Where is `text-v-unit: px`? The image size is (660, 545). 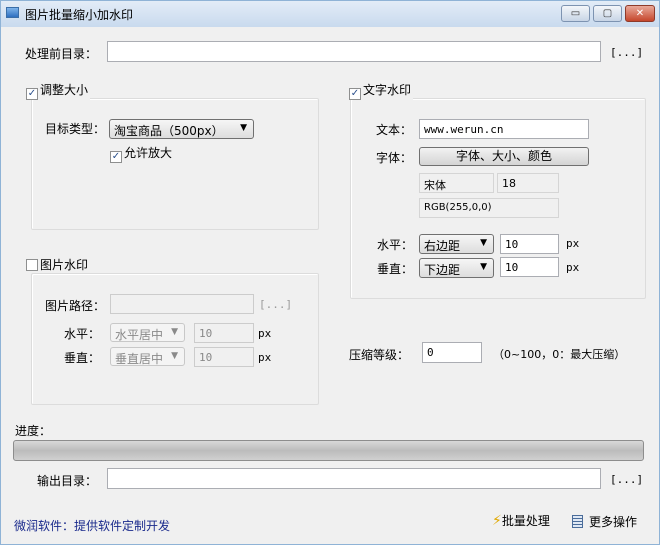 text-v-unit: px is located at coordinates (573, 267).